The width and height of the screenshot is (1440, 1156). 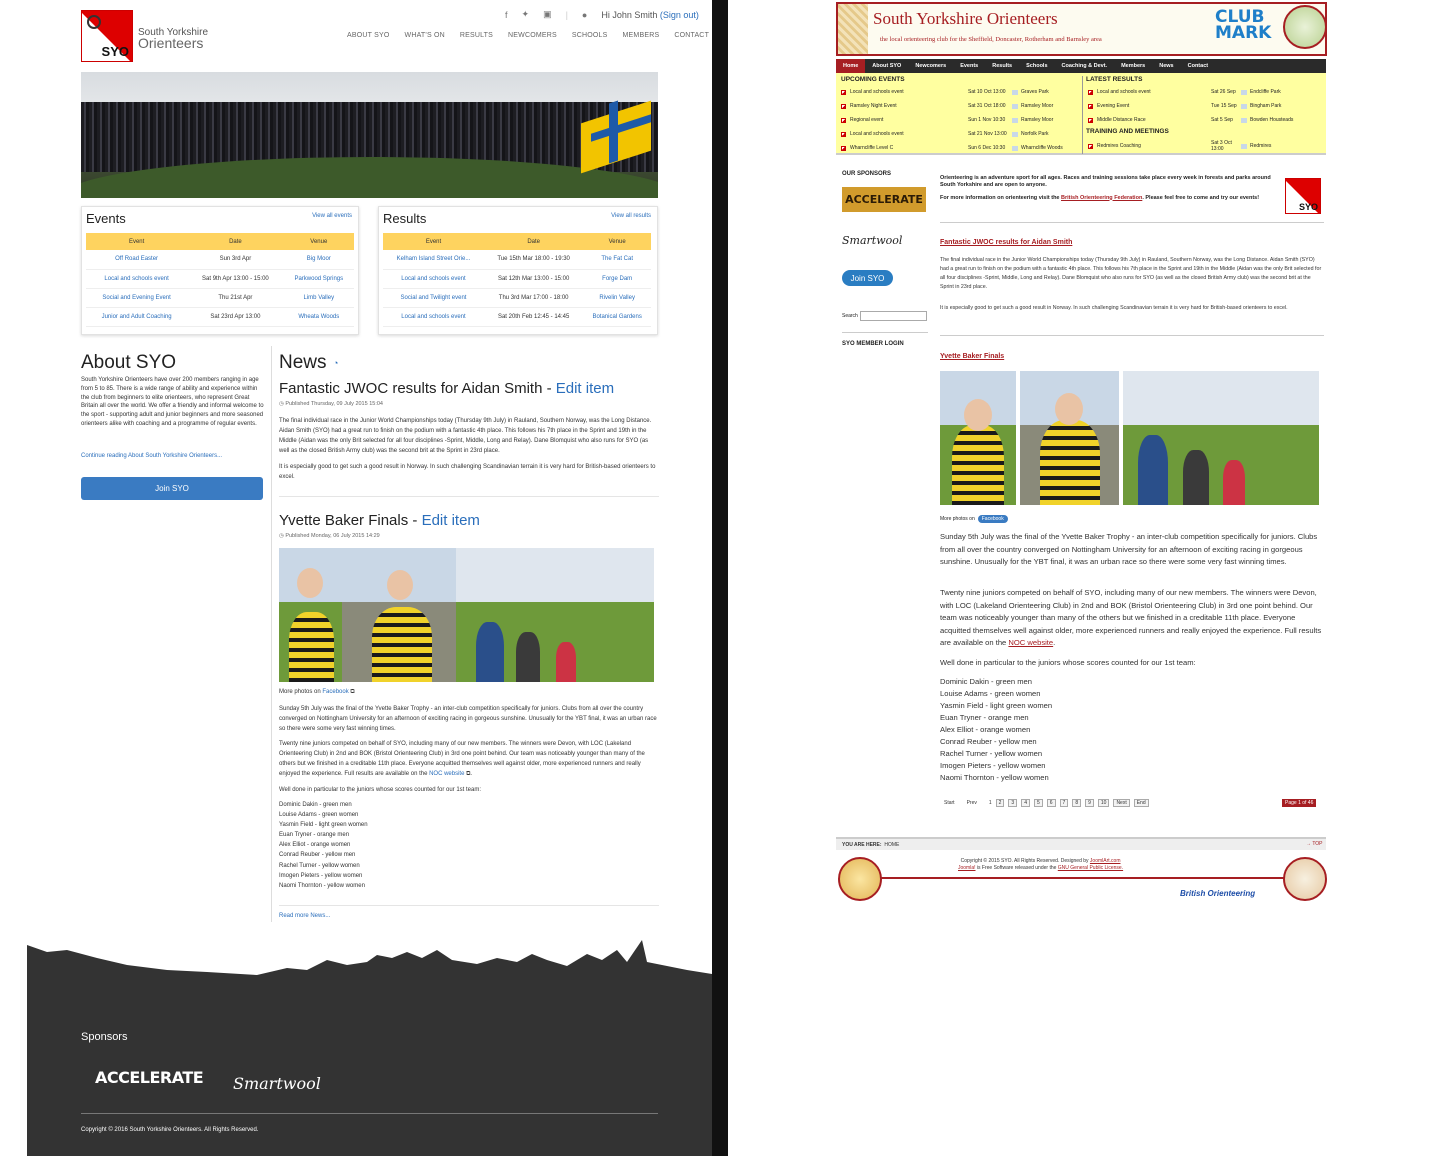 What do you see at coordinates (318, 317) in the screenshot?
I see `venue-link: Wheata Woods` at bounding box center [318, 317].